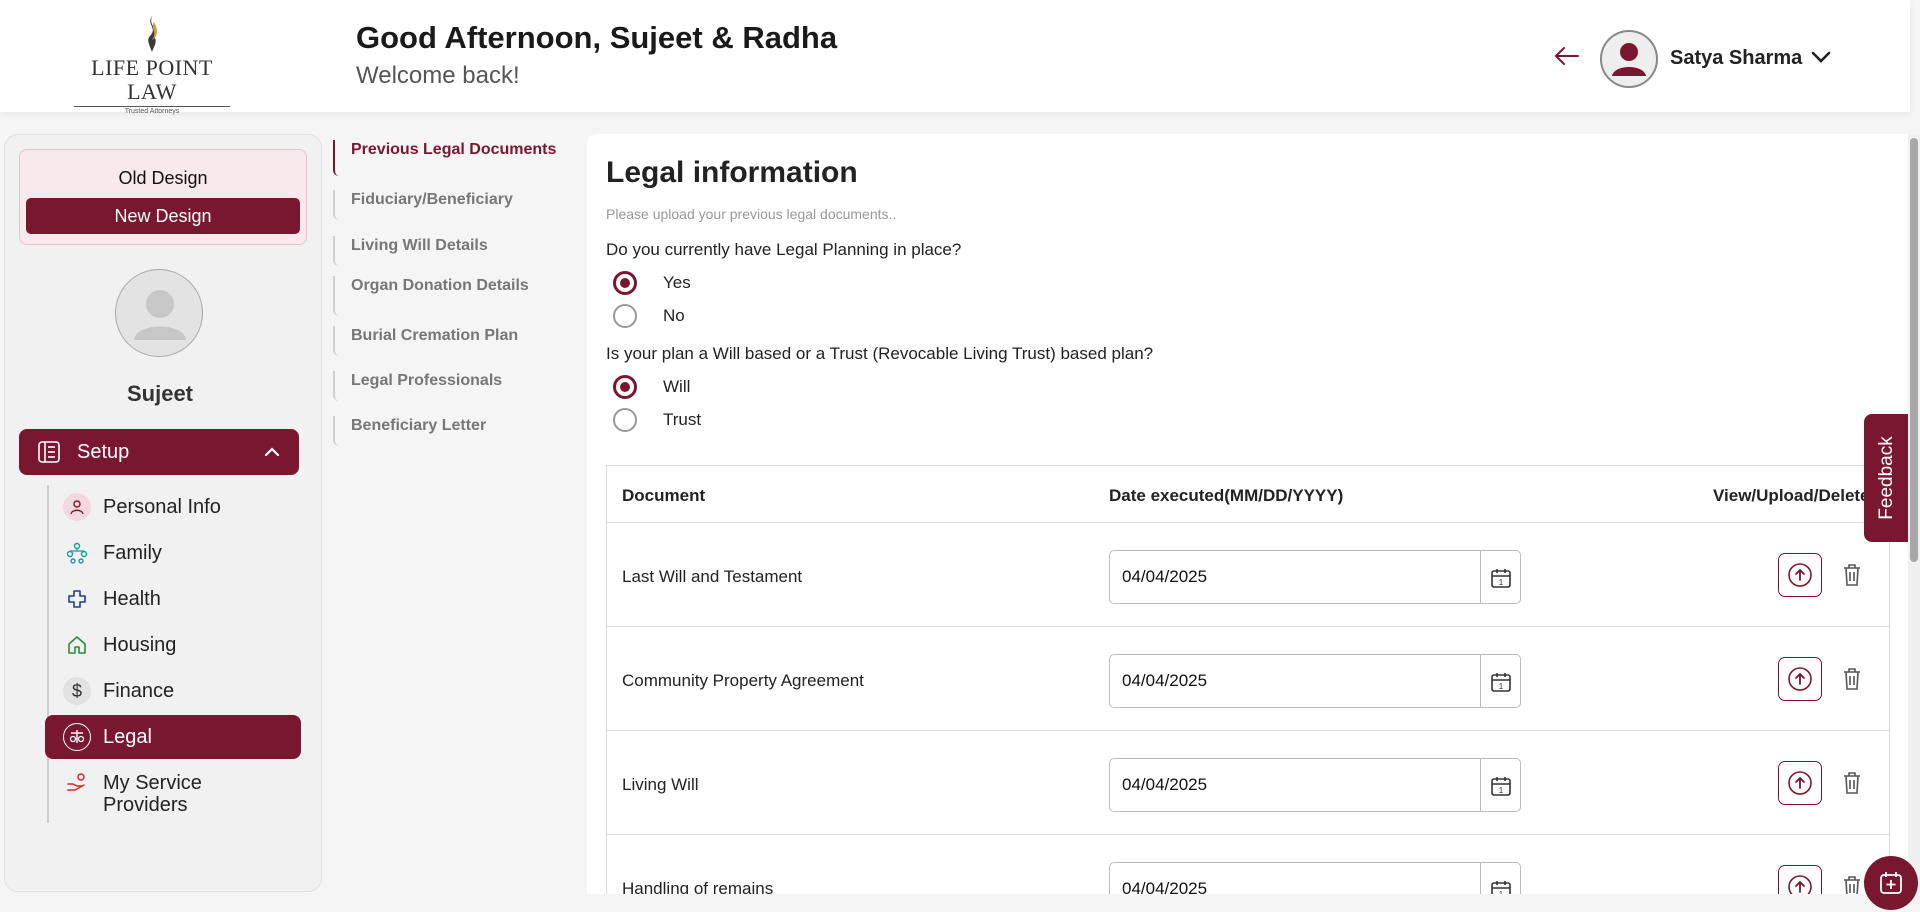 The image size is (1920, 912). I want to click on table-row: Handling of remains 04/04/2025 1, so click(1248, 864).